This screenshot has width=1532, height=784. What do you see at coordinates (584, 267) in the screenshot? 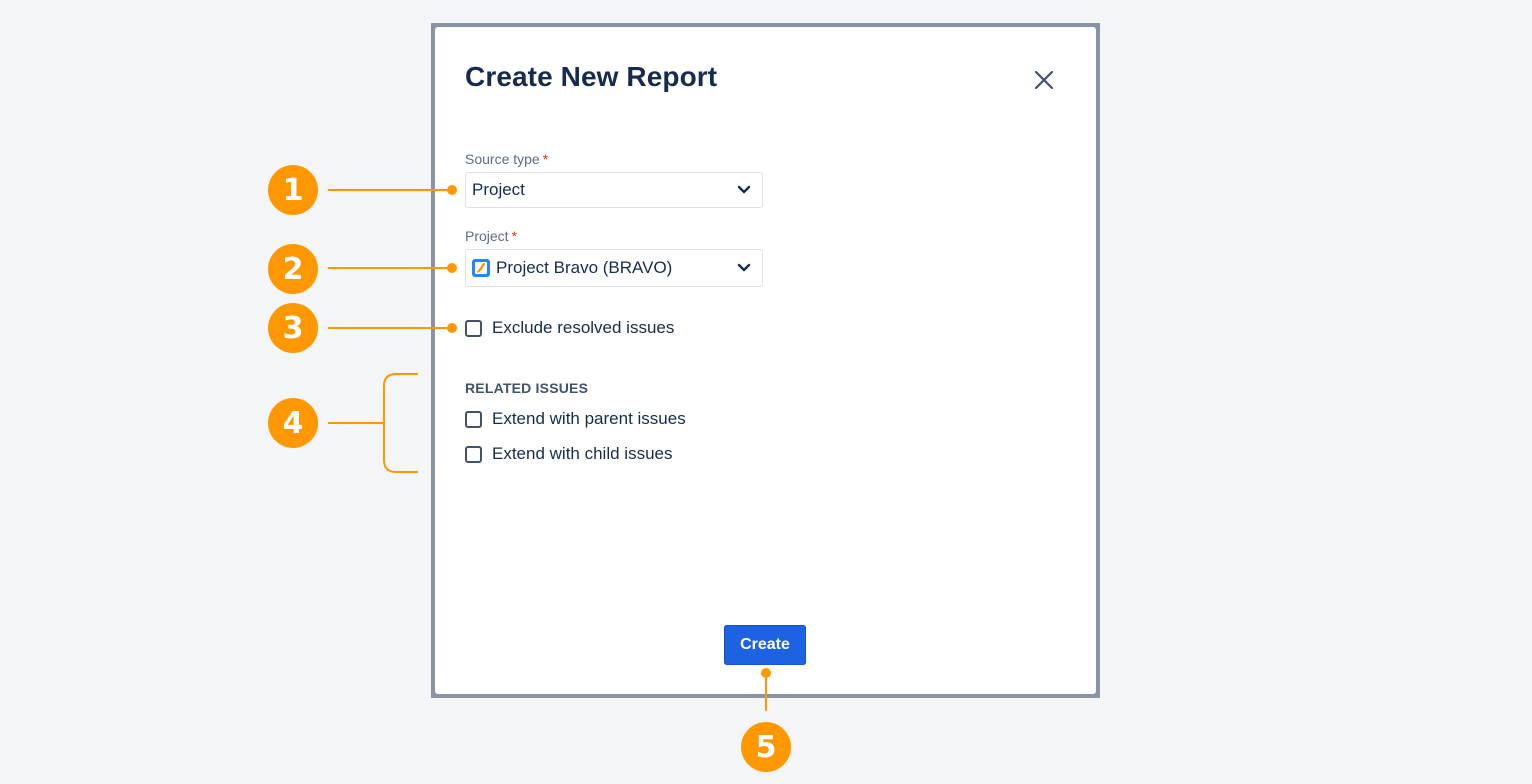
I see `project-value: Project Bravo (BRAVO)` at bounding box center [584, 267].